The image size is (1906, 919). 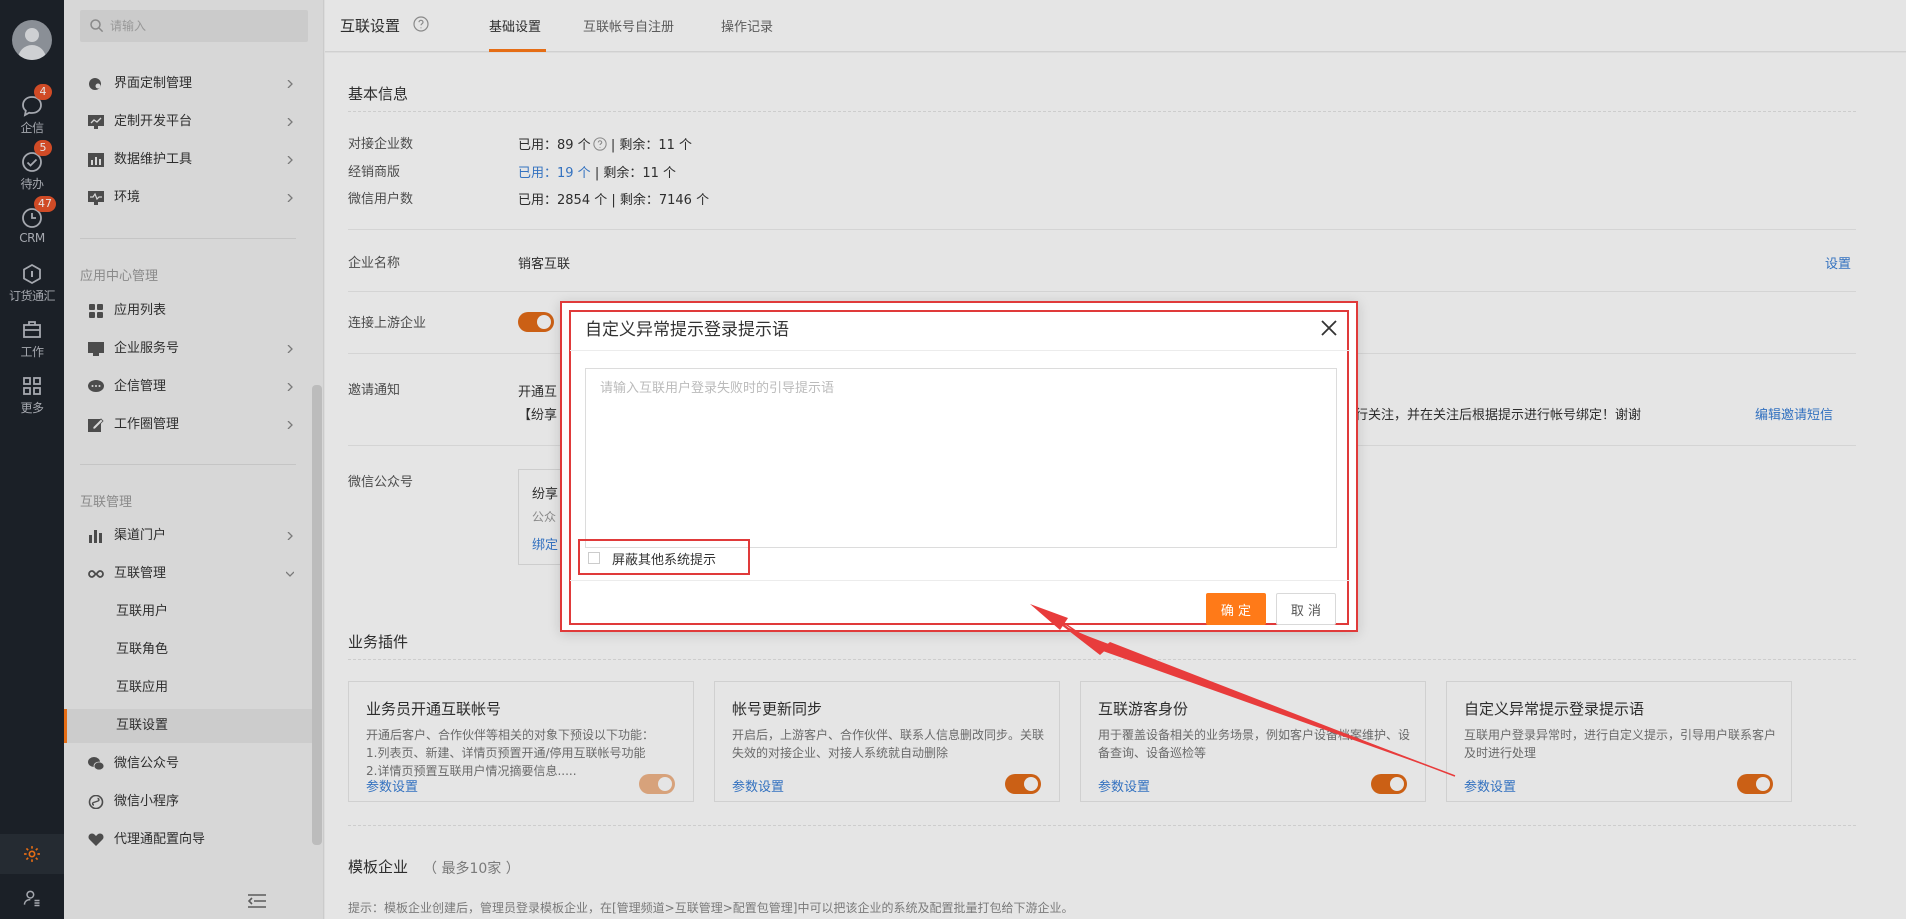 I want to click on block-other-tips-option: 屏蔽其他系统提示, so click(x=664, y=557).